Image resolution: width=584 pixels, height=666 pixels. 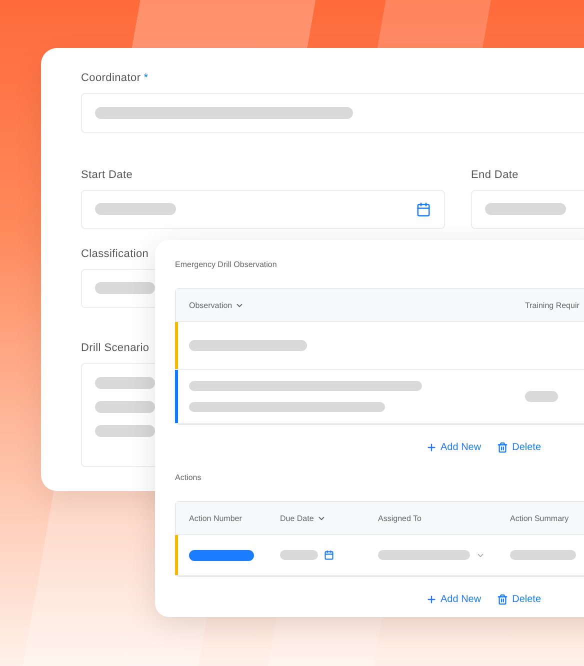 I want to click on field-label: Classification, so click(x=115, y=254).